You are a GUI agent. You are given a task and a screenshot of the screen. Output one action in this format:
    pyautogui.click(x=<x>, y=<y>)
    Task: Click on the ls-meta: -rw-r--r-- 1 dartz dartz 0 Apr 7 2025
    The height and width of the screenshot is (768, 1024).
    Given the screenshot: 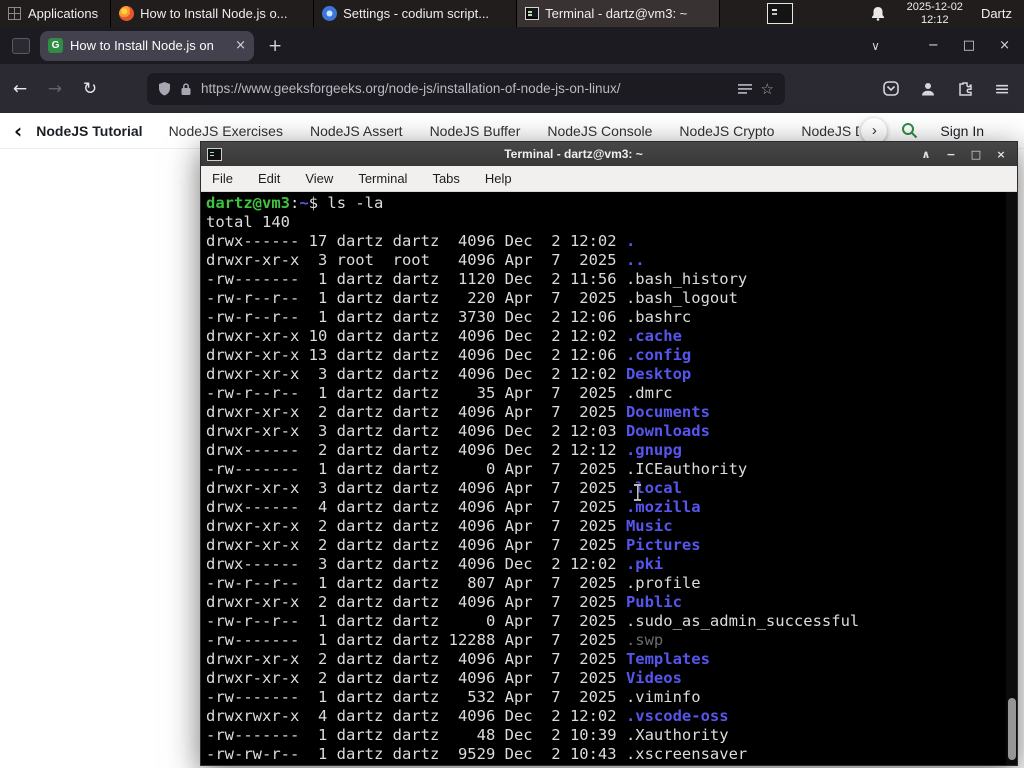 What is the action you would take?
    pyautogui.click(x=416, y=621)
    